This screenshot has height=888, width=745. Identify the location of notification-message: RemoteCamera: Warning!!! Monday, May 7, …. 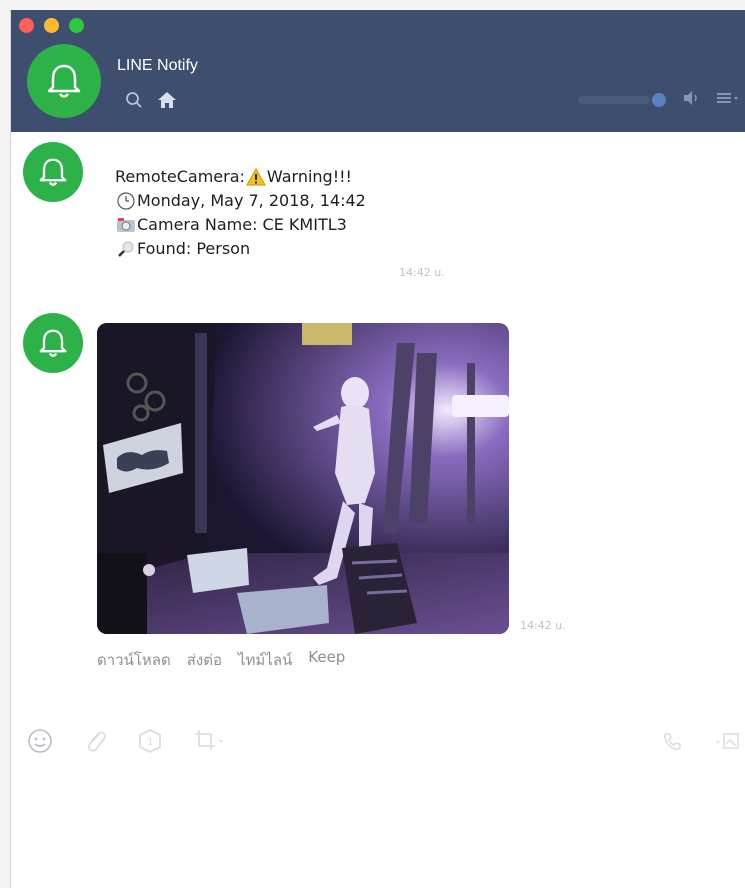
(240, 213).